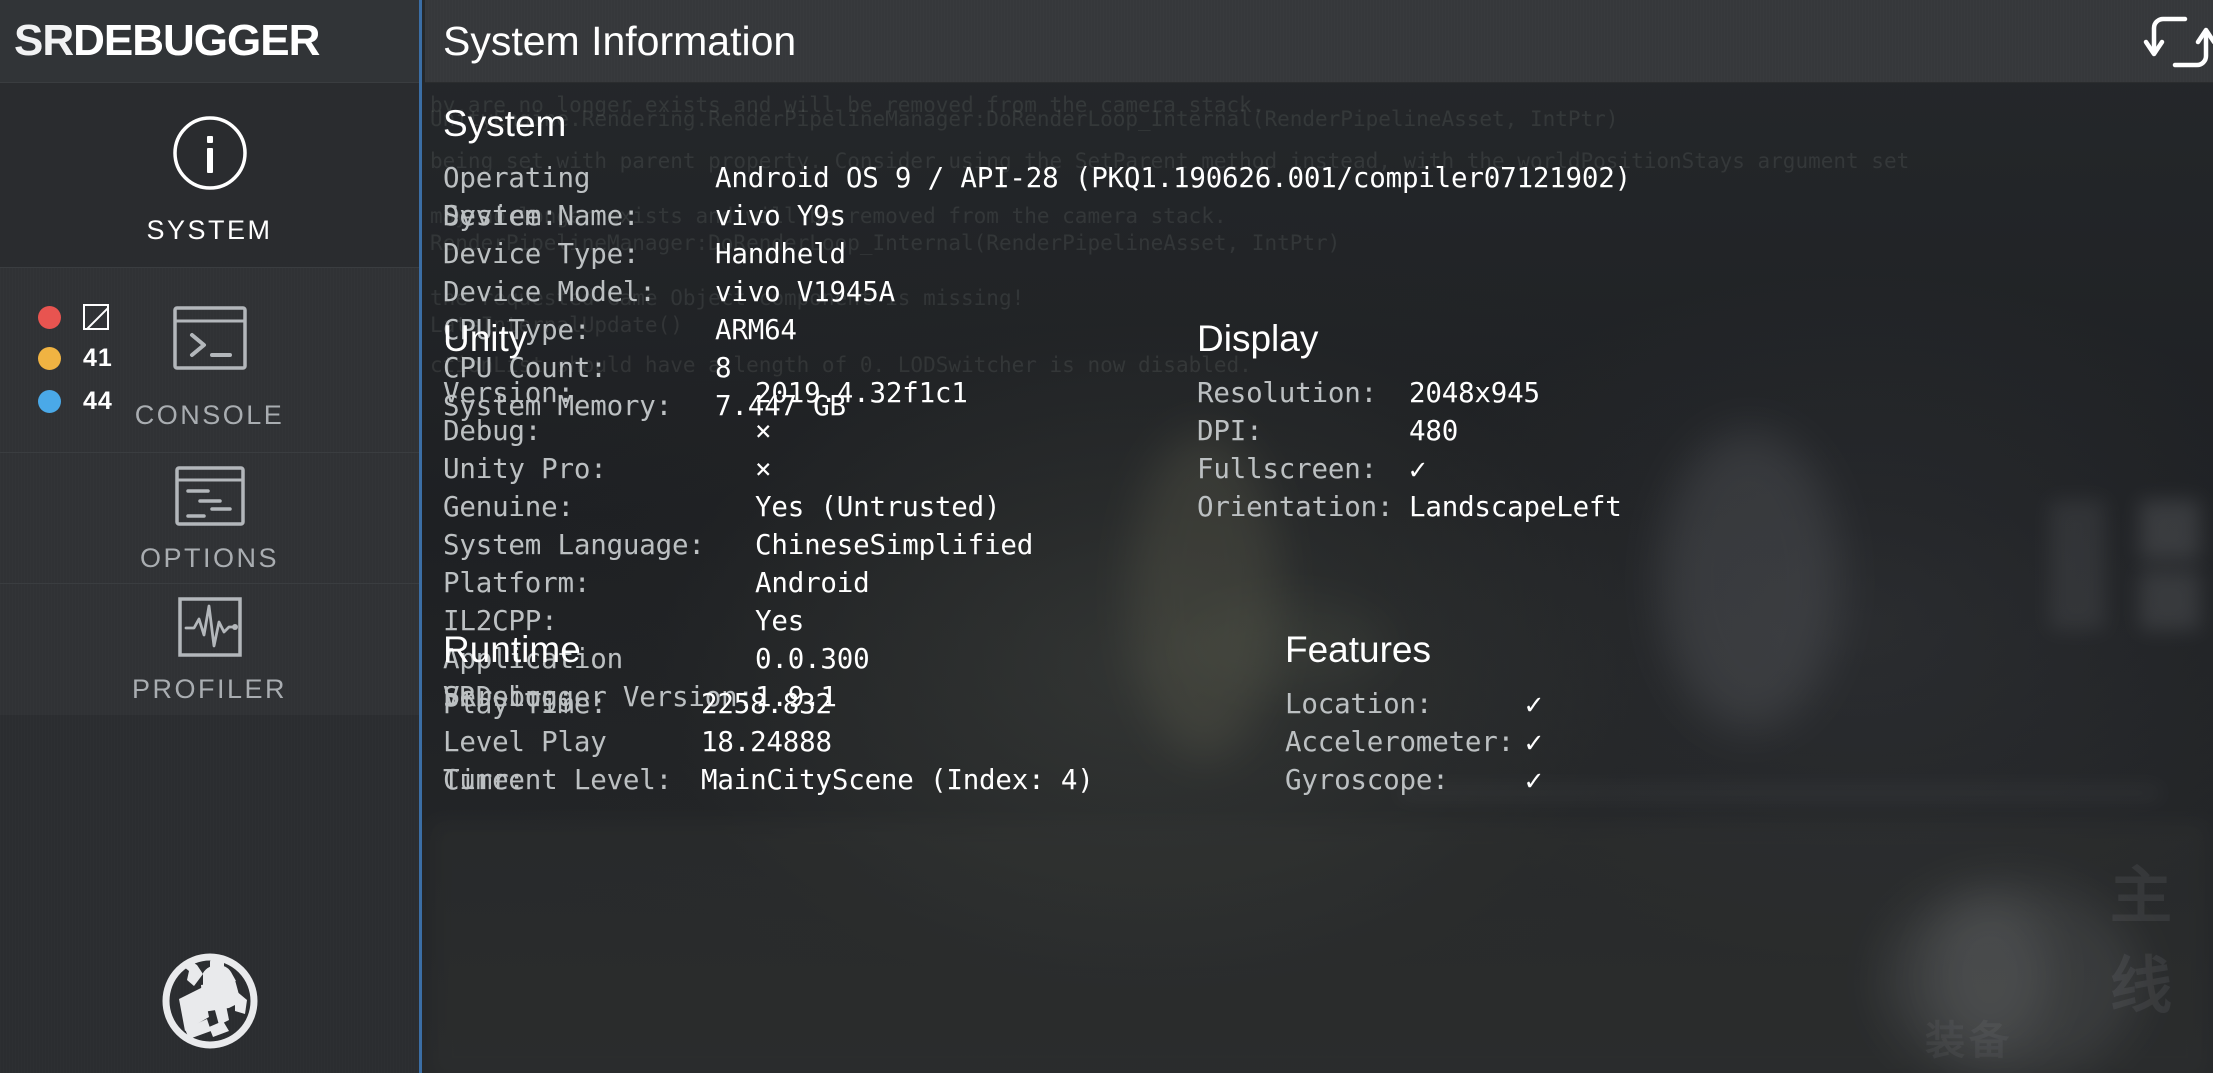 This screenshot has height=1073, width=2213. Describe the element at coordinates (557, 780) in the screenshot. I see `row-key: Current Level:` at that location.